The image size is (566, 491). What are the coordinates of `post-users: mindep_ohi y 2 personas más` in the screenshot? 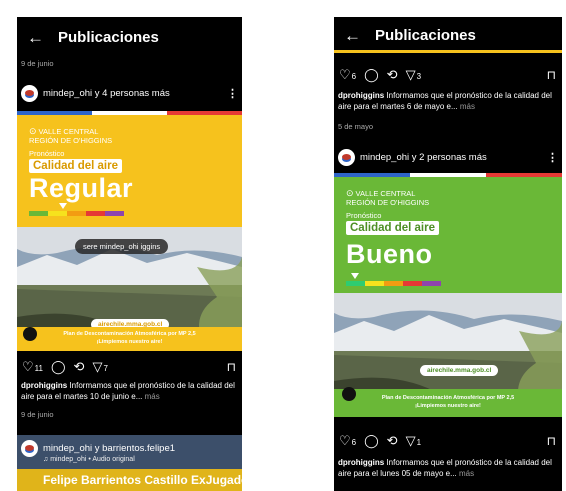 It's located at (423, 157).